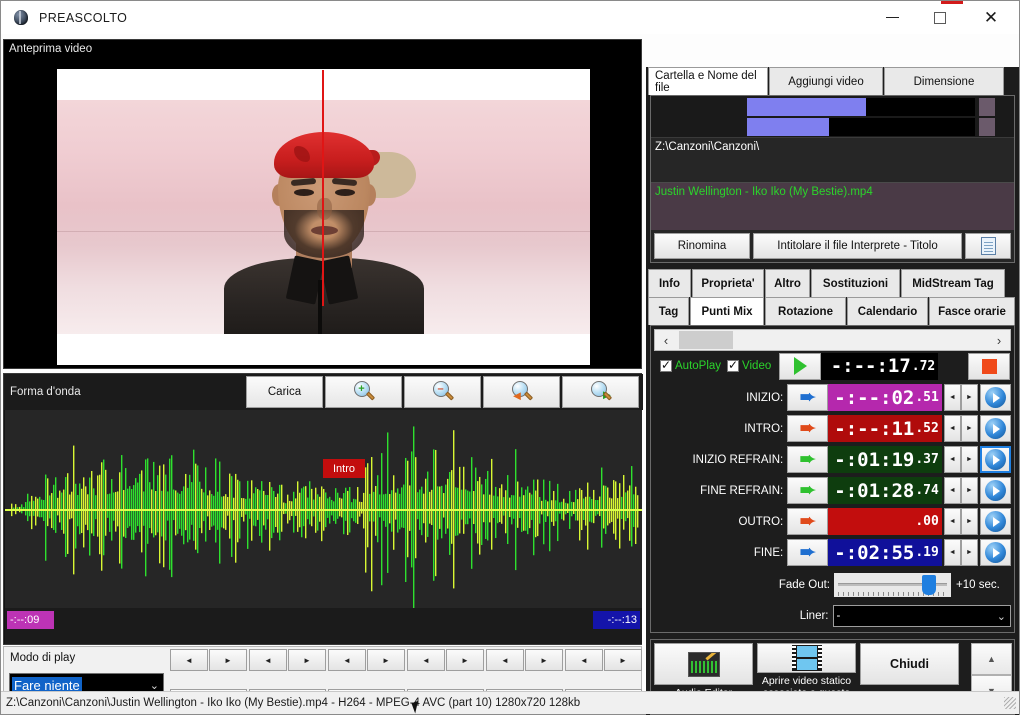  Describe the element at coordinates (989, 366) in the screenshot. I see `stop-button` at that location.